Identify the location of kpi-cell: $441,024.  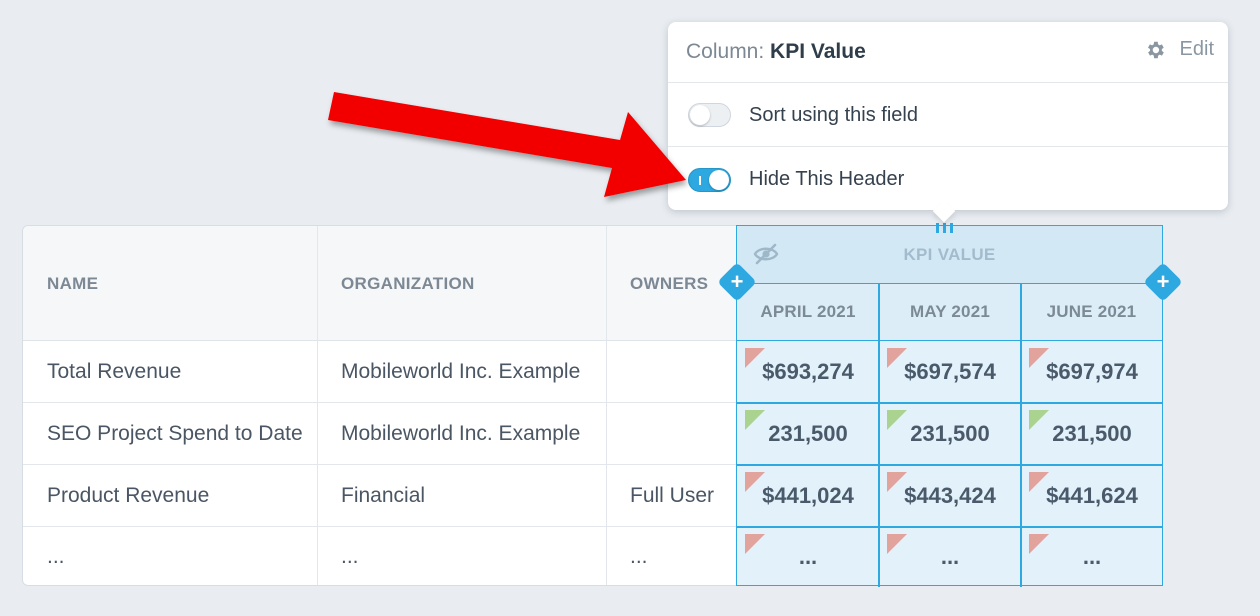
(808, 495).